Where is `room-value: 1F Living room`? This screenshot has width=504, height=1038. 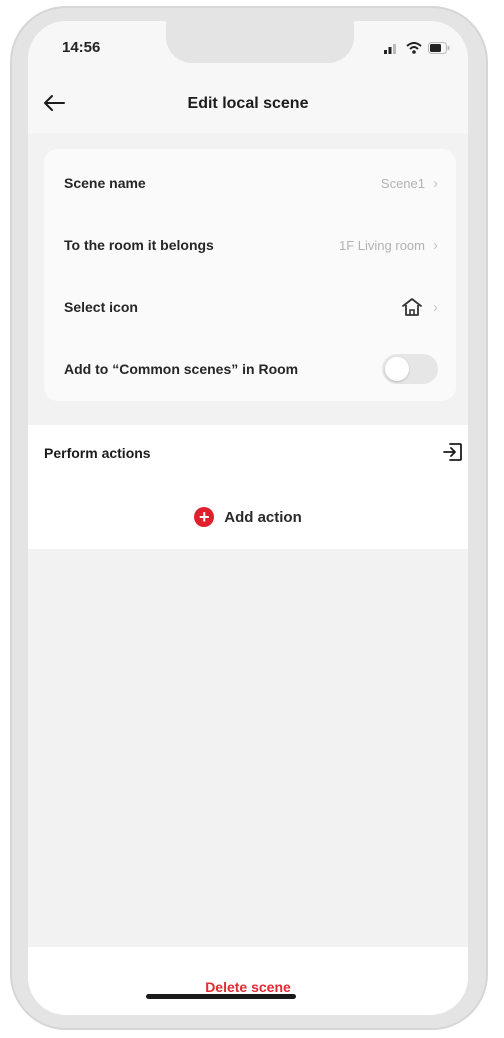 room-value: 1F Living room is located at coordinates (382, 245).